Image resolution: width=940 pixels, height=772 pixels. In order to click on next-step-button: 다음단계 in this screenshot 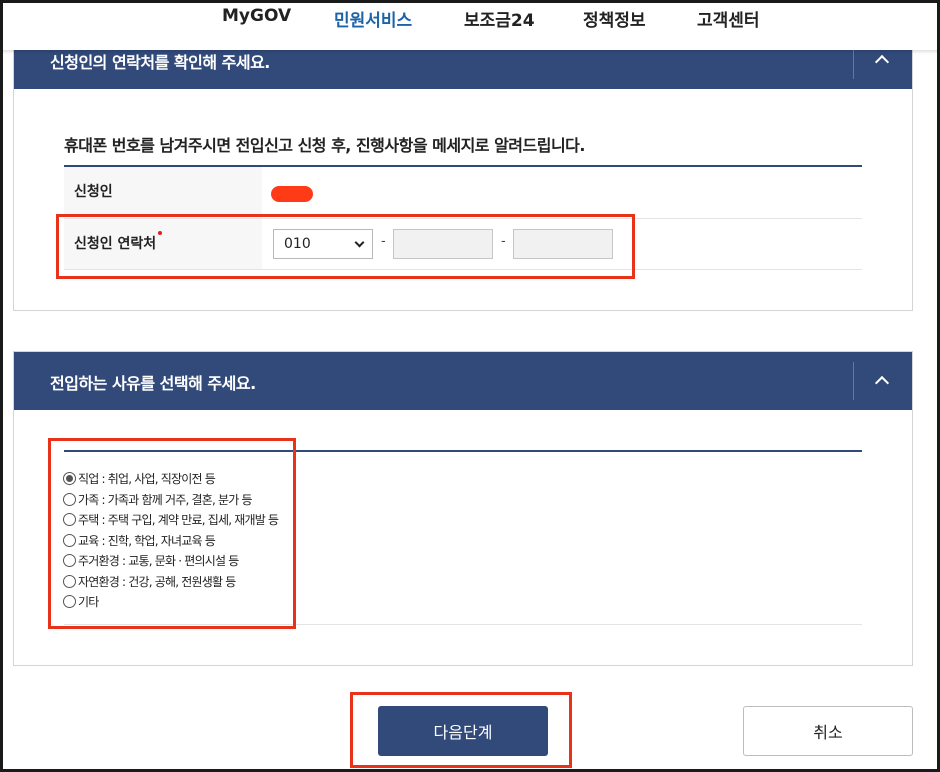, I will do `click(463, 731)`.